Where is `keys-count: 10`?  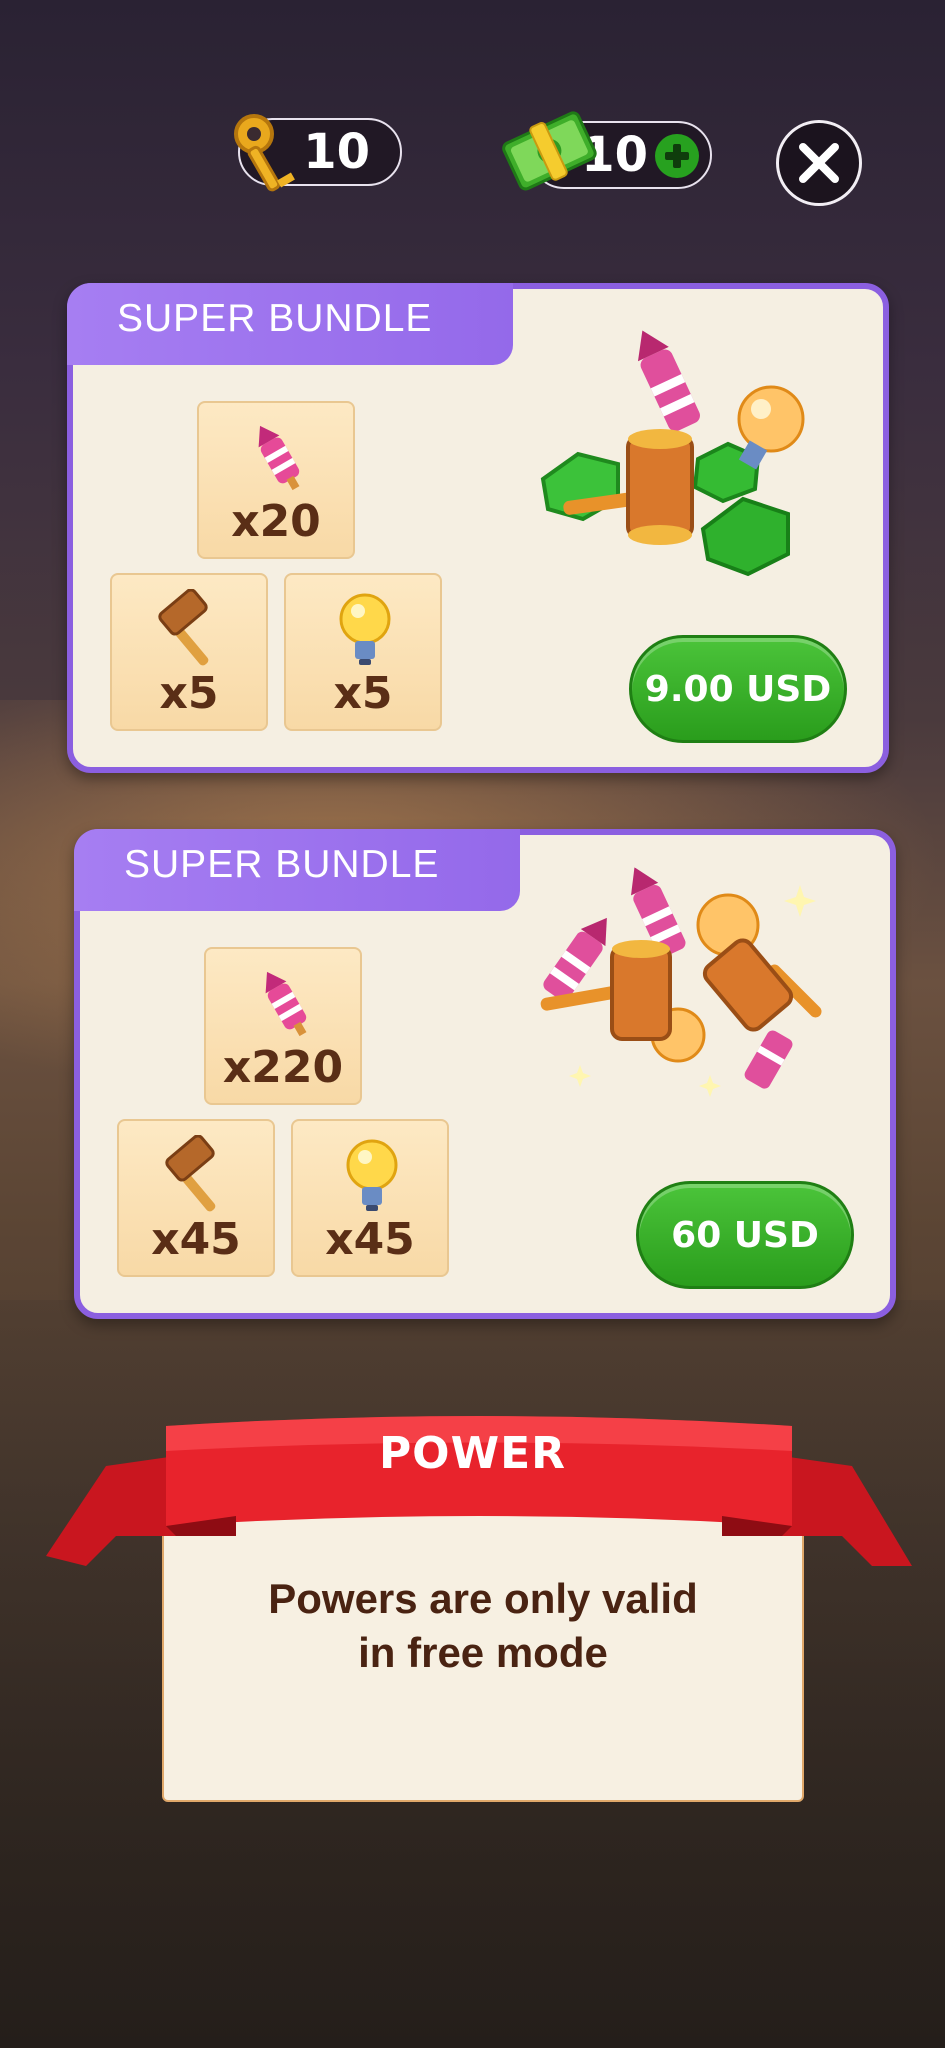 keys-count: 10 is located at coordinates (336, 152).